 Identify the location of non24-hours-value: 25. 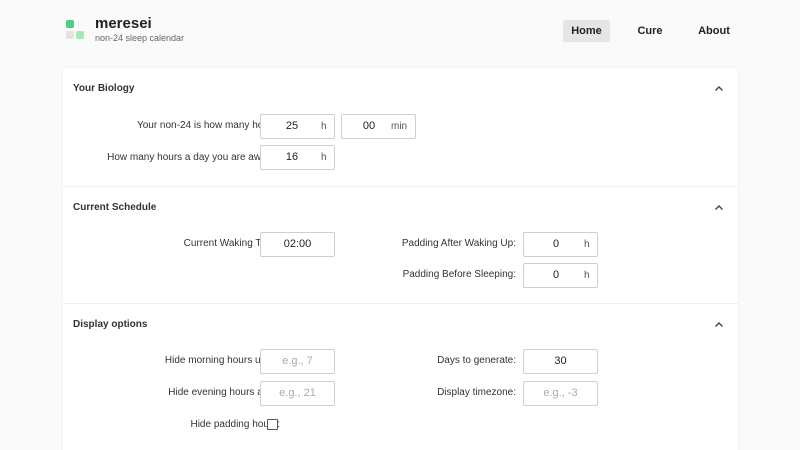
(292, 126).